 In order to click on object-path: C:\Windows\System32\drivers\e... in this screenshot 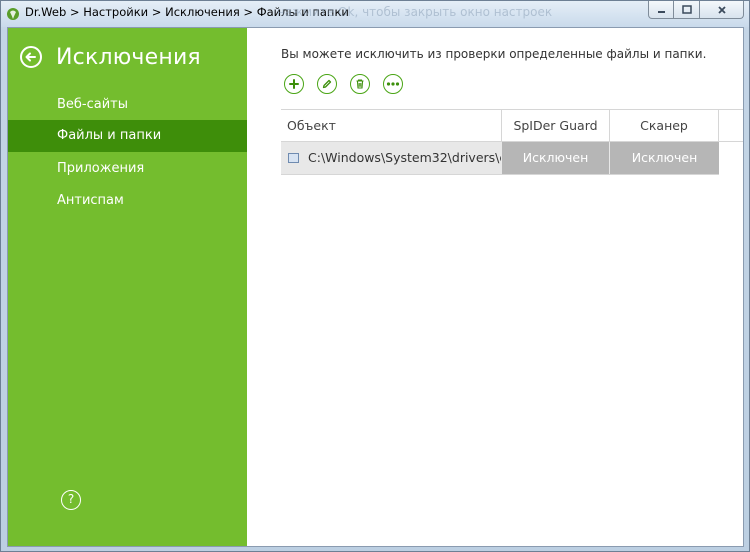, I will do `click(404, 157)`.